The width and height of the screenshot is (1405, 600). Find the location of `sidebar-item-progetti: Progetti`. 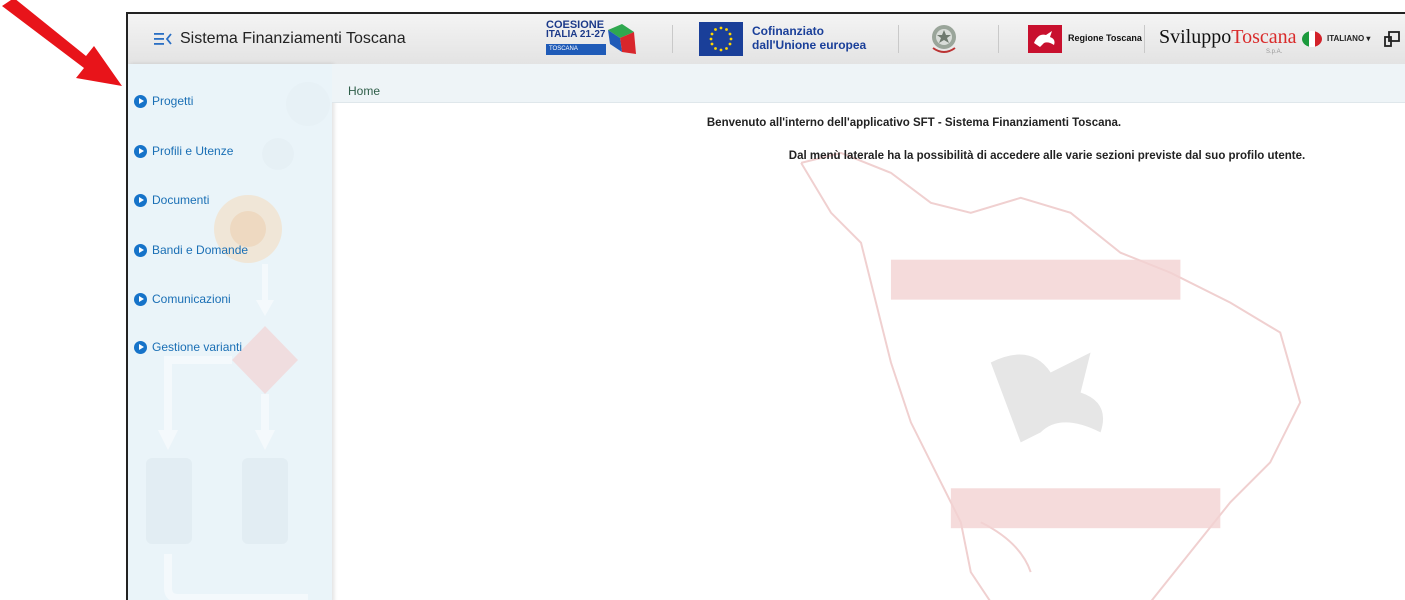

sidebar-item-progetti: Progetti is located at coordinates (163, 101).